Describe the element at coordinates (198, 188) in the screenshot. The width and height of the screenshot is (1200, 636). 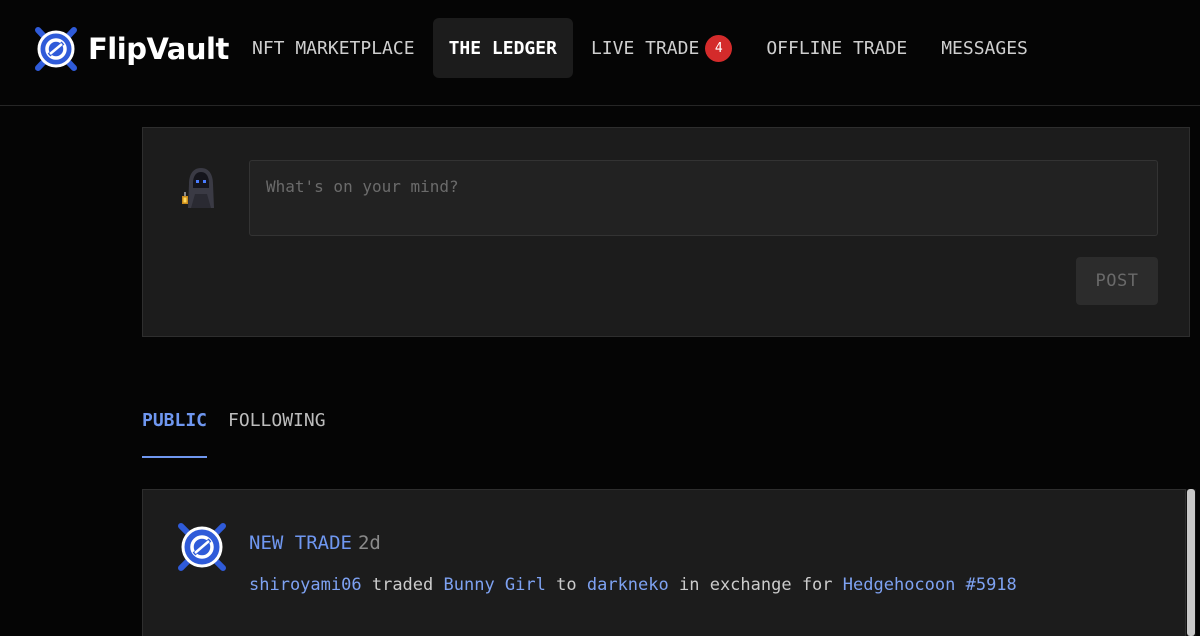
I see `hooded-figure-lantern-icon` at that location.